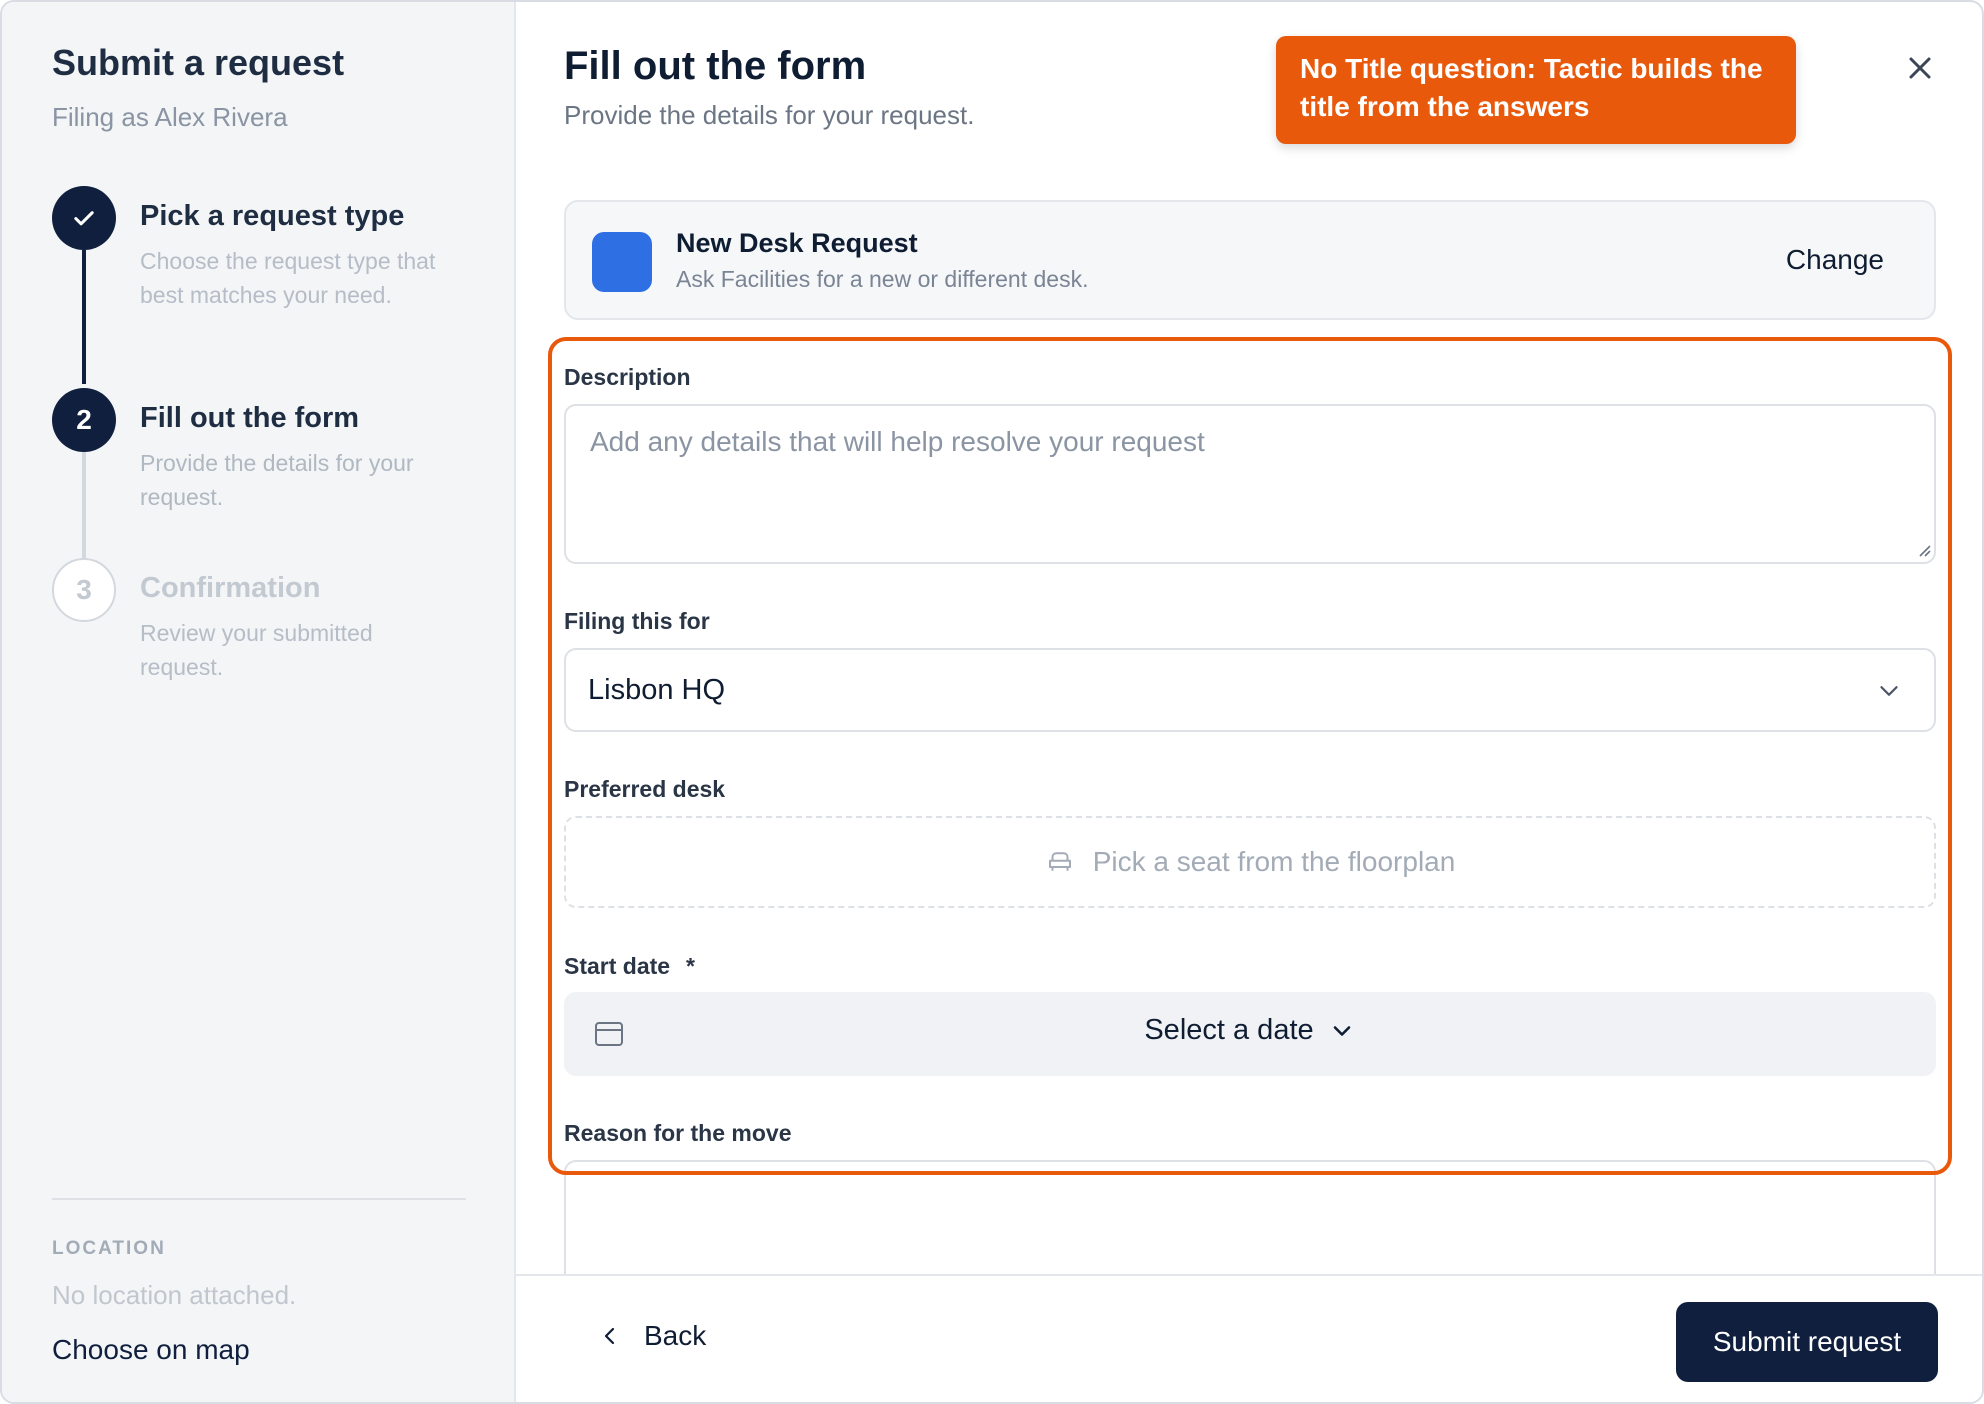  Describe the element at coordinates (198, 62) in the screenshot. I see `sidebar-title: Submit a request` at that location.